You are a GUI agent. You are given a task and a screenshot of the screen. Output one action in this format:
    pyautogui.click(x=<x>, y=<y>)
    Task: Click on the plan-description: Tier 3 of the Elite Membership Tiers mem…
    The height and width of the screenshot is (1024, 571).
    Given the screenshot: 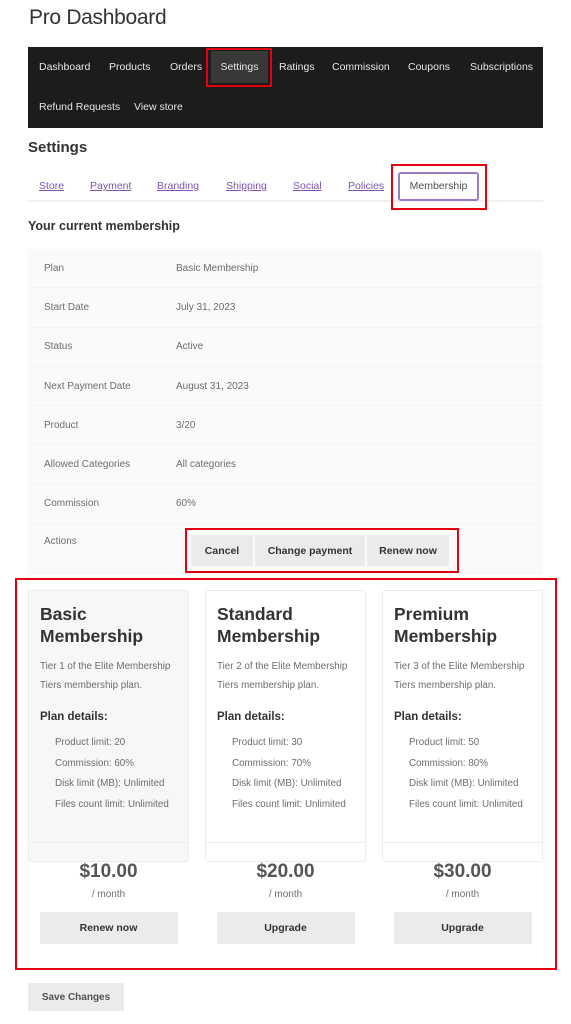 What is the action you would take?
    pyautogui.click(x=459, y=676)
    